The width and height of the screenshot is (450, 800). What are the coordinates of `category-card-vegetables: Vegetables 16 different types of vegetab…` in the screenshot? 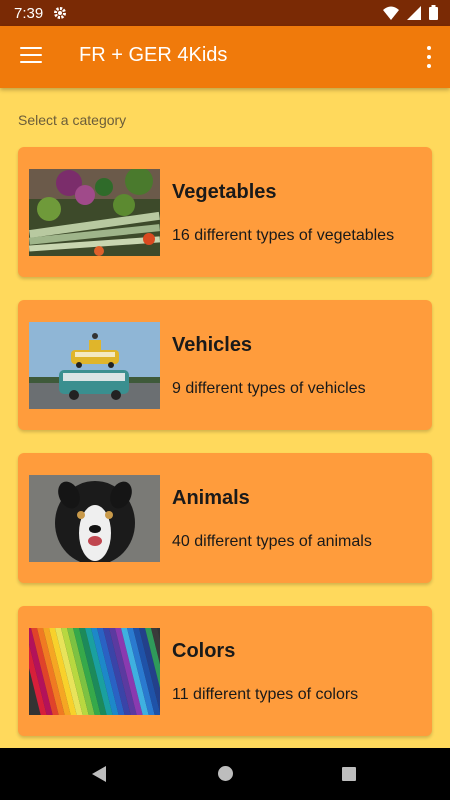 It's located at (225, 212).